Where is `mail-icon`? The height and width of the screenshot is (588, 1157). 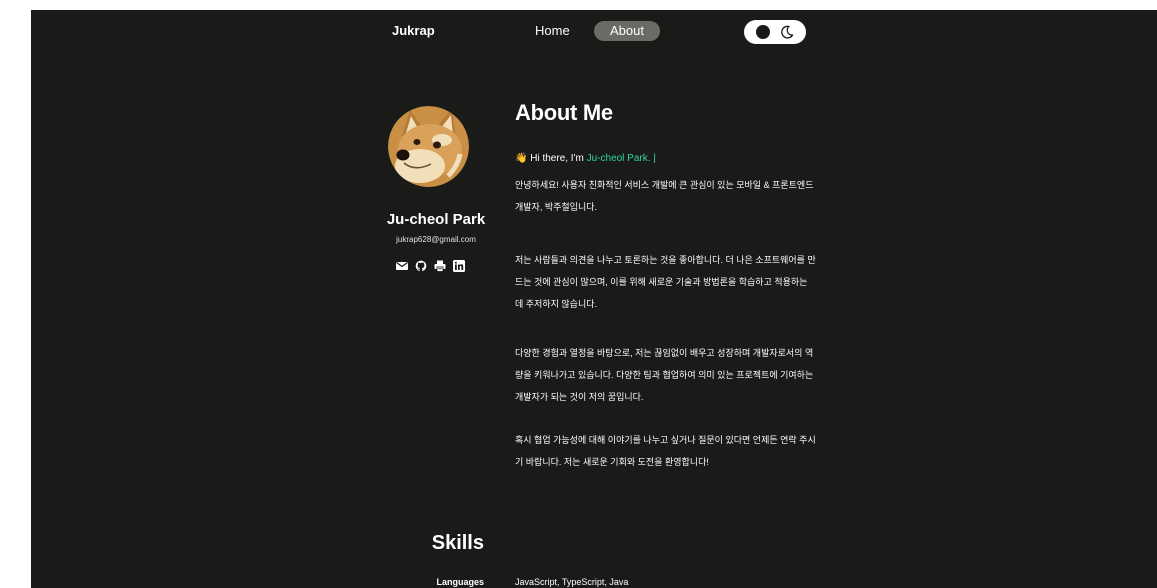 mail-icon is located at coordinates (402, 266).